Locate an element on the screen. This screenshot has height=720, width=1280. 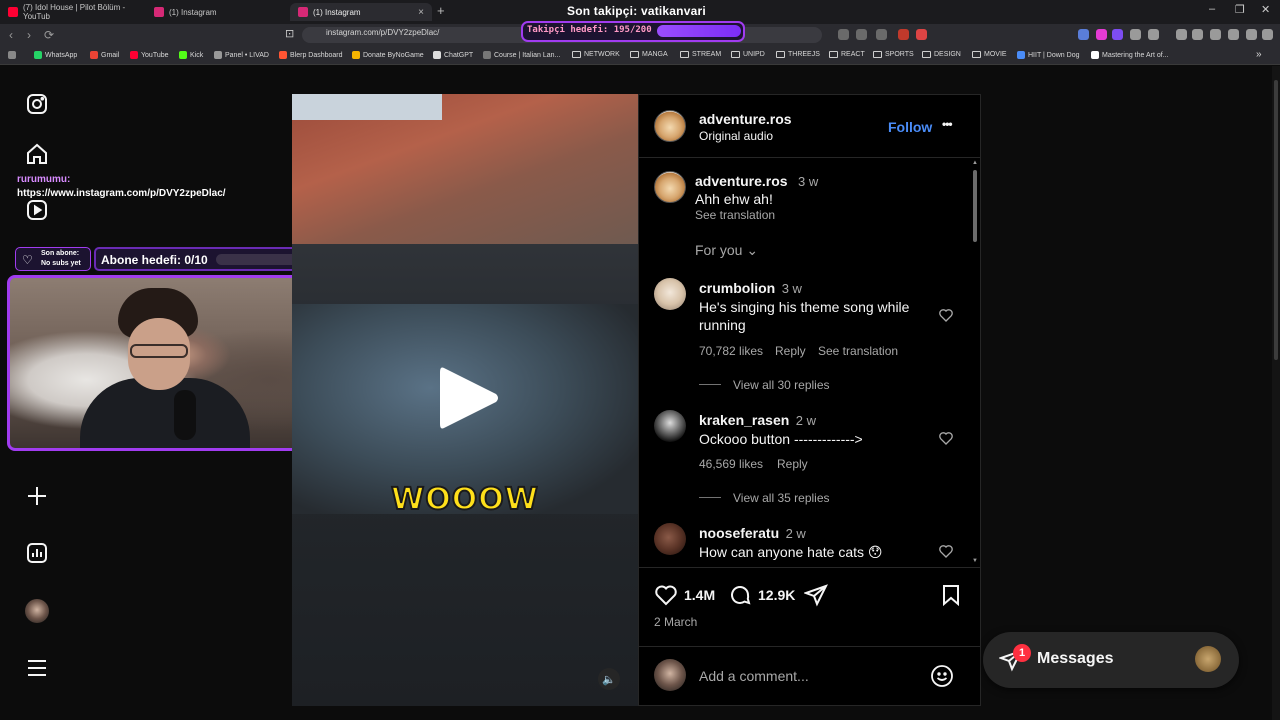
play-icon is located at coordinates (469, 398).